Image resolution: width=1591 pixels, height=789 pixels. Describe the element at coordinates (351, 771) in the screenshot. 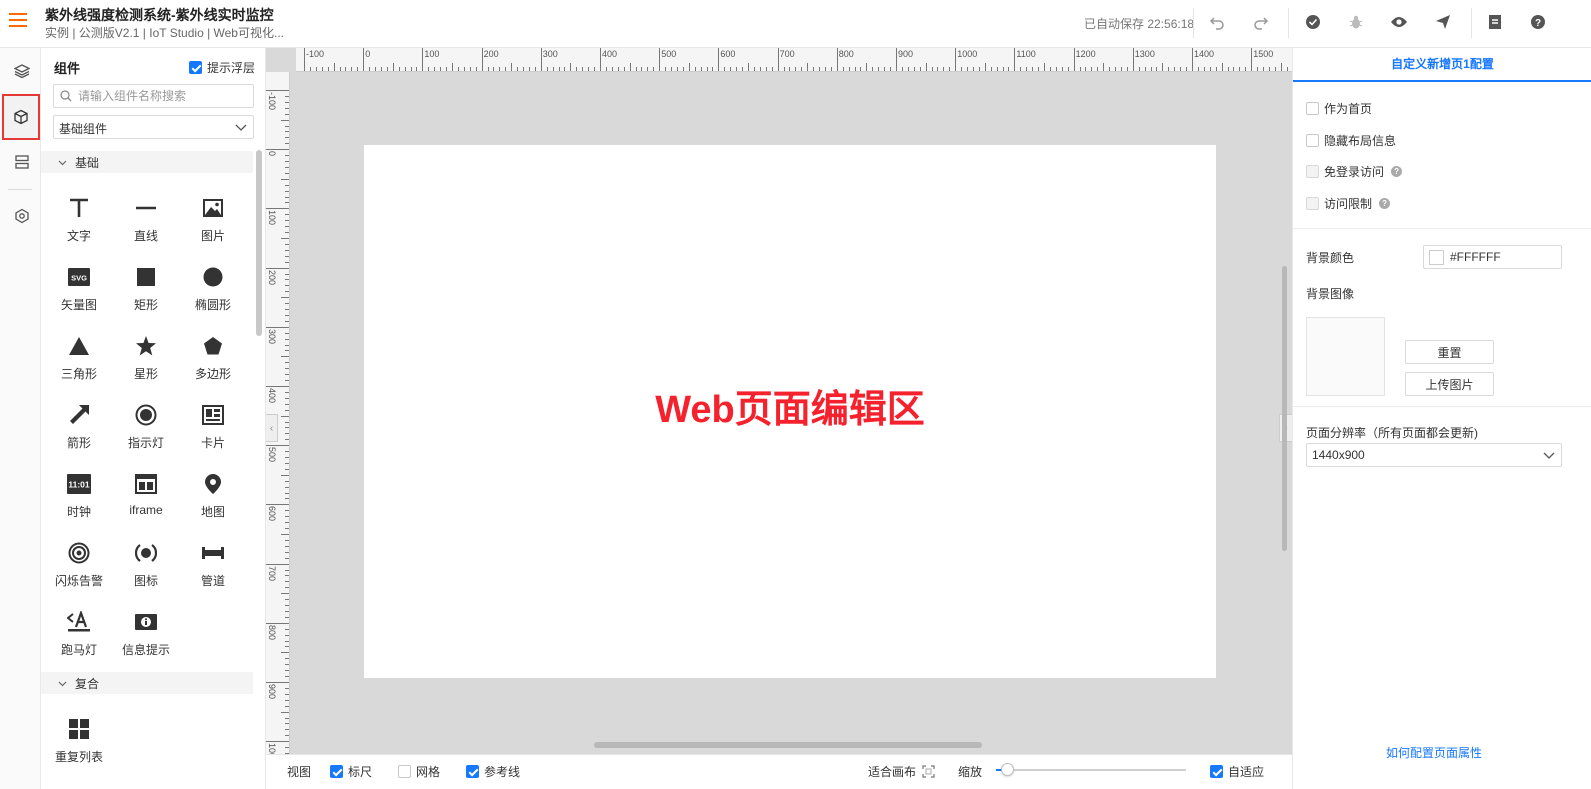

I see `ruler-toggle: 标尺` at that location.